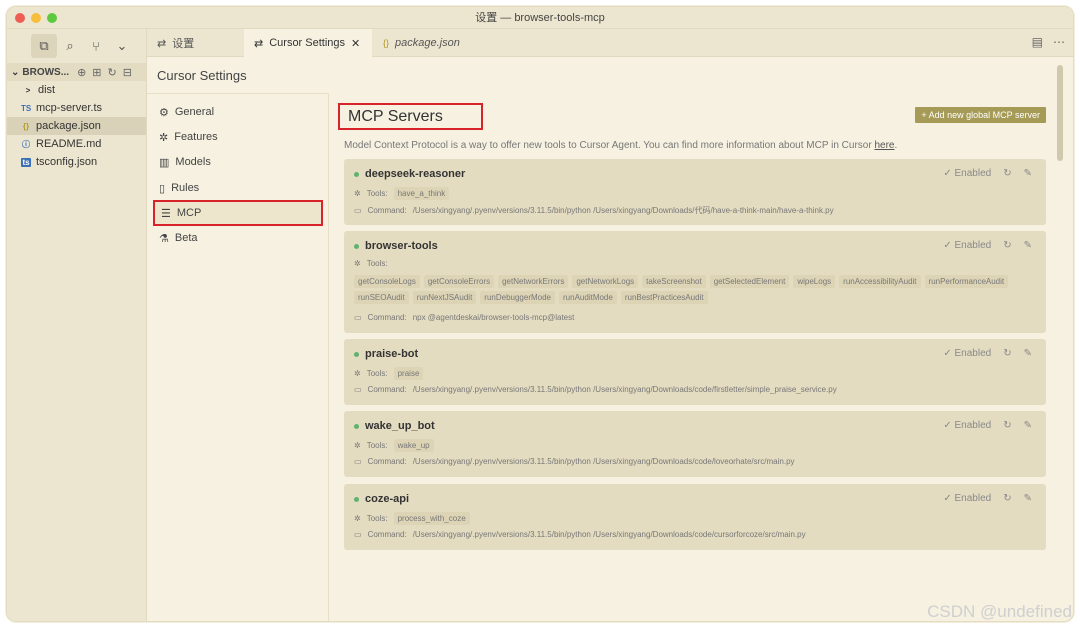  I want to click on search-icon: ⌕, so click(70, 46).